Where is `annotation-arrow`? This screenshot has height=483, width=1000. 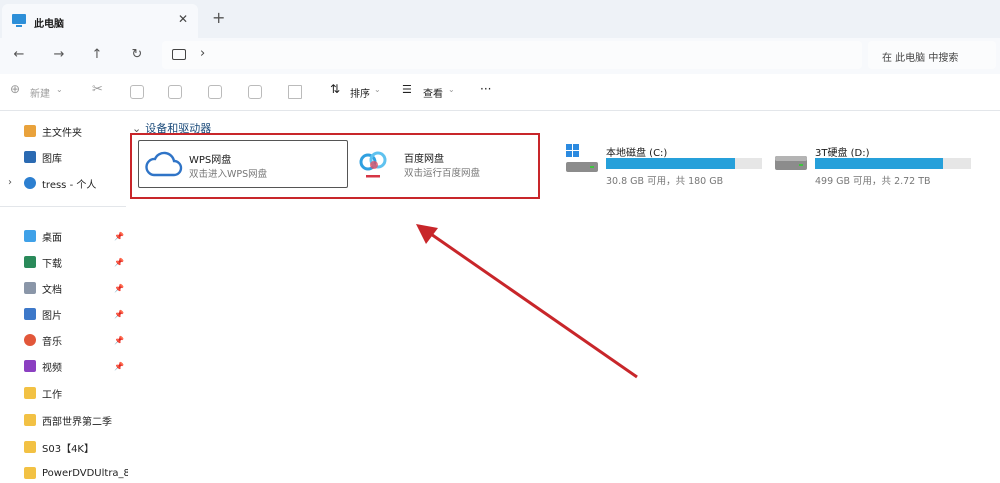 annotation-arrow is located at coordinates (527, 301).